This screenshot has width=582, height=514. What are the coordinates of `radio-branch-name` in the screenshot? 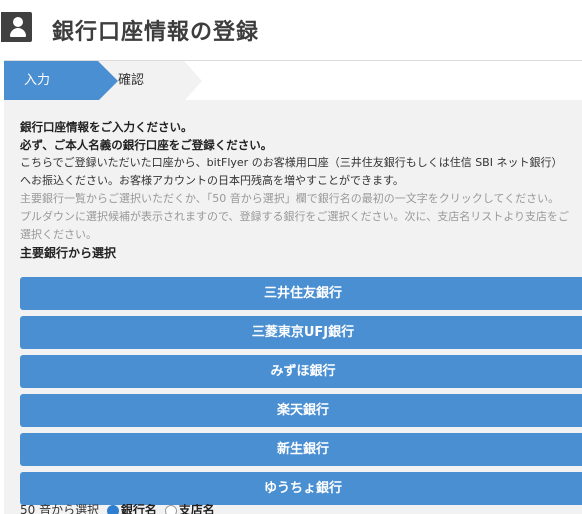 It's located at (170, 509).